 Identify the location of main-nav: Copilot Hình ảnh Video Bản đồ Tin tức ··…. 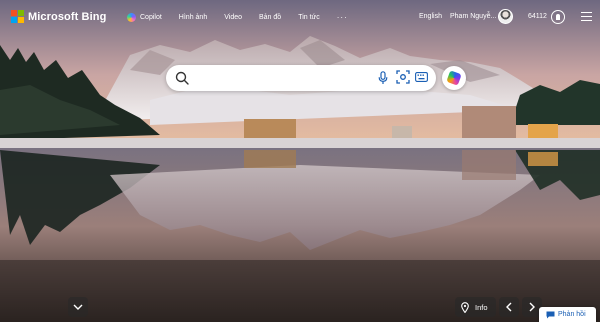
(246, 17).